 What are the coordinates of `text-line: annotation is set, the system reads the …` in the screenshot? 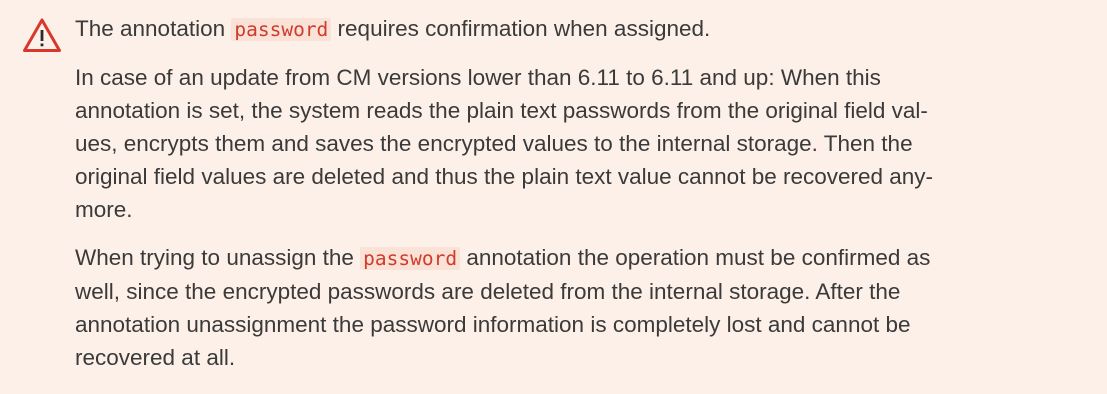 It's located at (501, 110).